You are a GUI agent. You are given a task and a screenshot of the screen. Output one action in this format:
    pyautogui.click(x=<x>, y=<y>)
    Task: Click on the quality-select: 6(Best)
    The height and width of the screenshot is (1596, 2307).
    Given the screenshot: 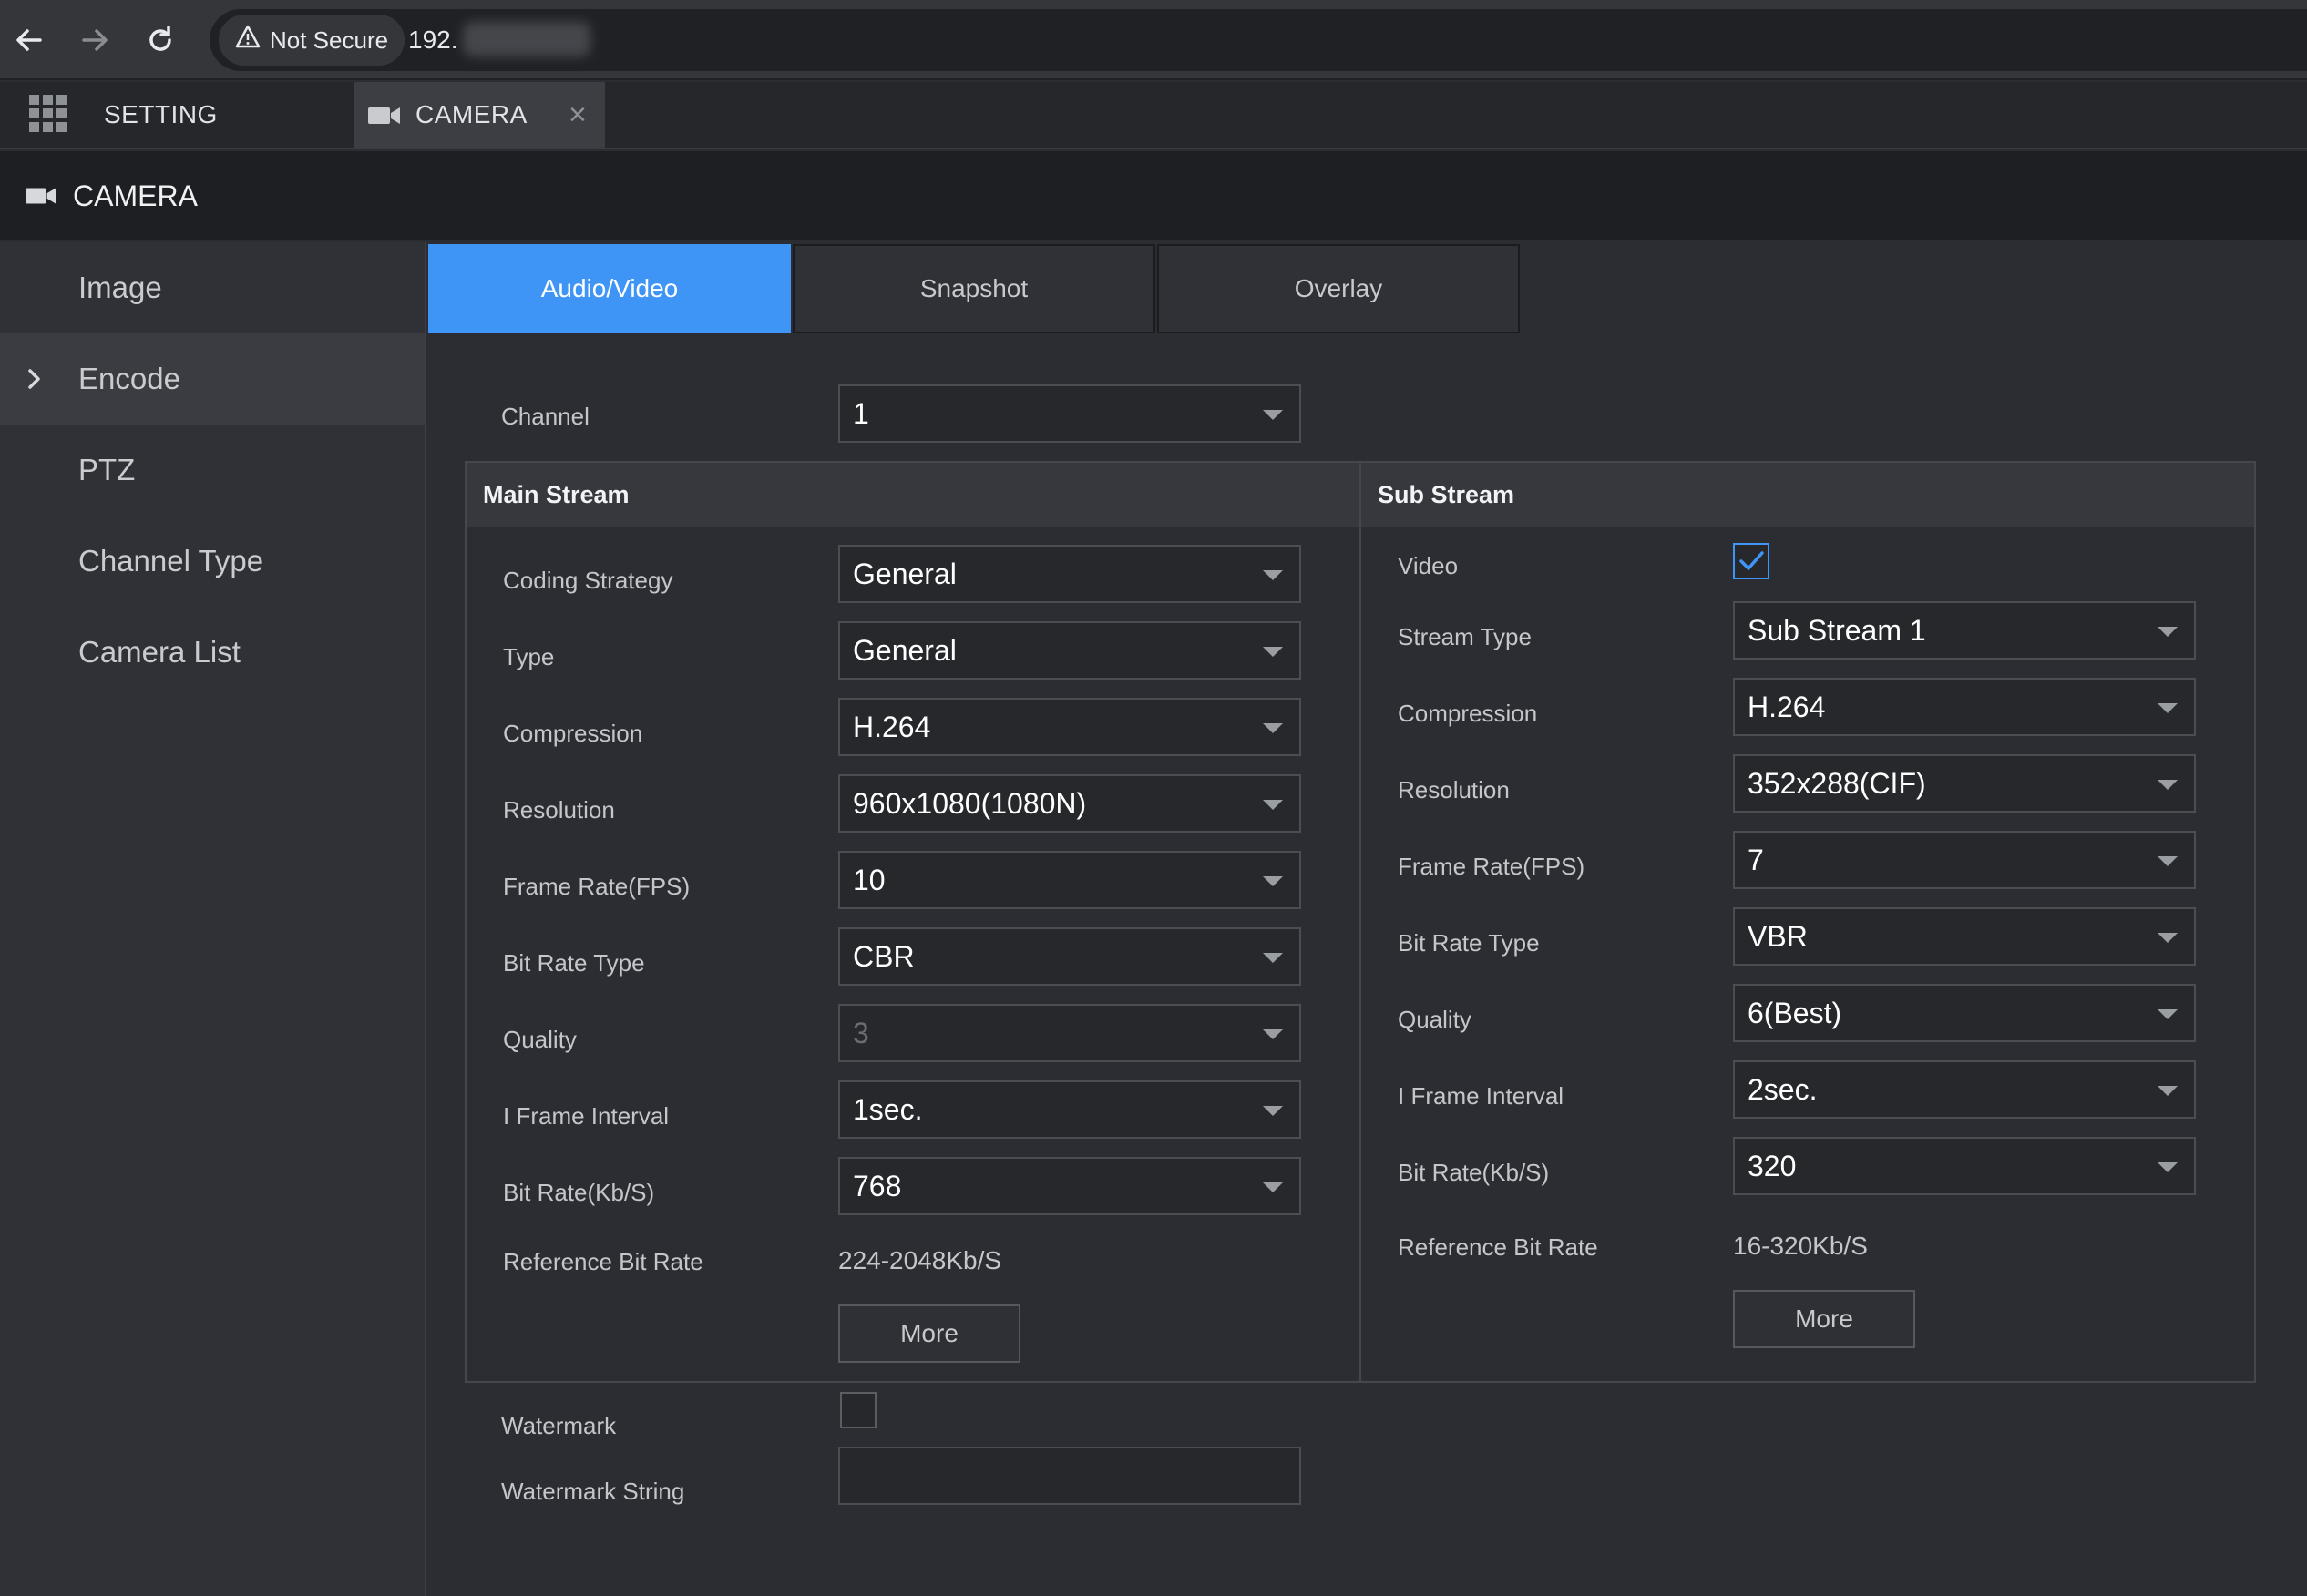 What is the action you would take?
    pyautogui.click(x=1964, y=1013)
    